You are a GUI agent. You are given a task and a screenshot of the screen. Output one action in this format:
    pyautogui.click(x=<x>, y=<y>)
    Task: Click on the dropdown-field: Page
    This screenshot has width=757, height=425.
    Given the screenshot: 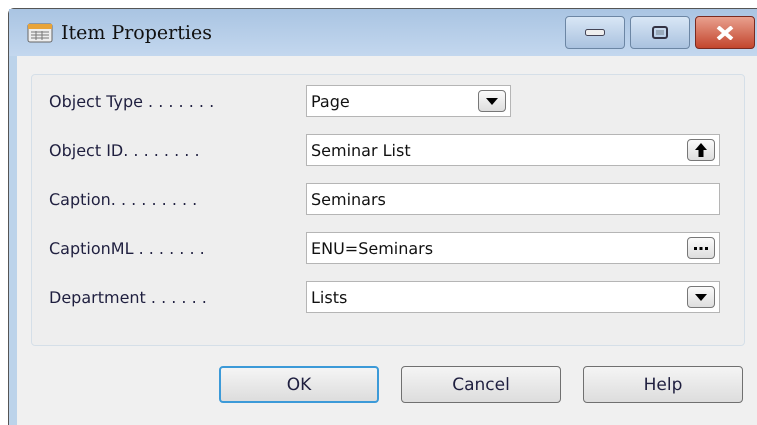 What is the action you would take?
    pyautogui.click(x=408, y=101)
    